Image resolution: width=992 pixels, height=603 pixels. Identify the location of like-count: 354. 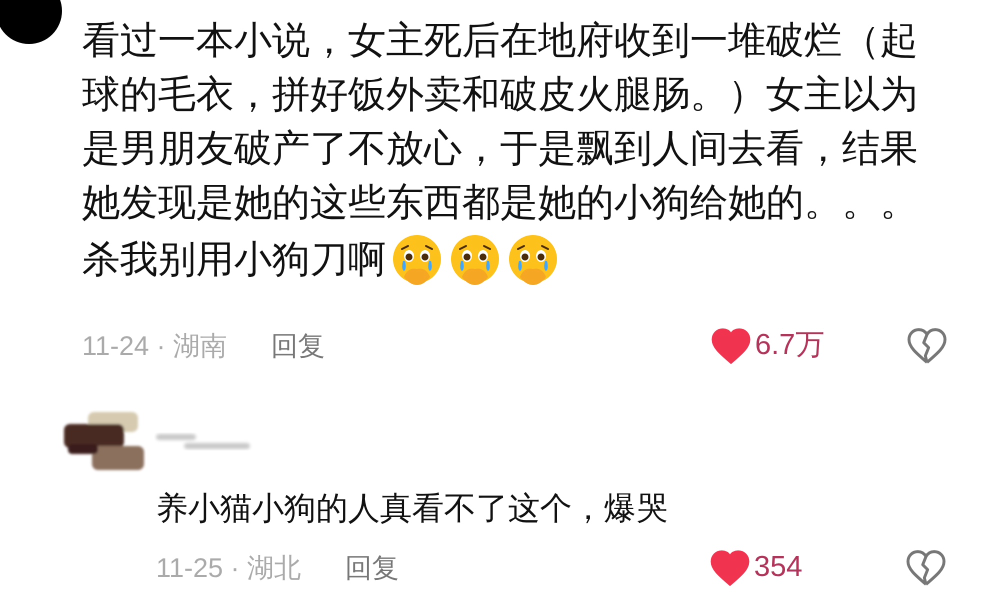
(779, 568).